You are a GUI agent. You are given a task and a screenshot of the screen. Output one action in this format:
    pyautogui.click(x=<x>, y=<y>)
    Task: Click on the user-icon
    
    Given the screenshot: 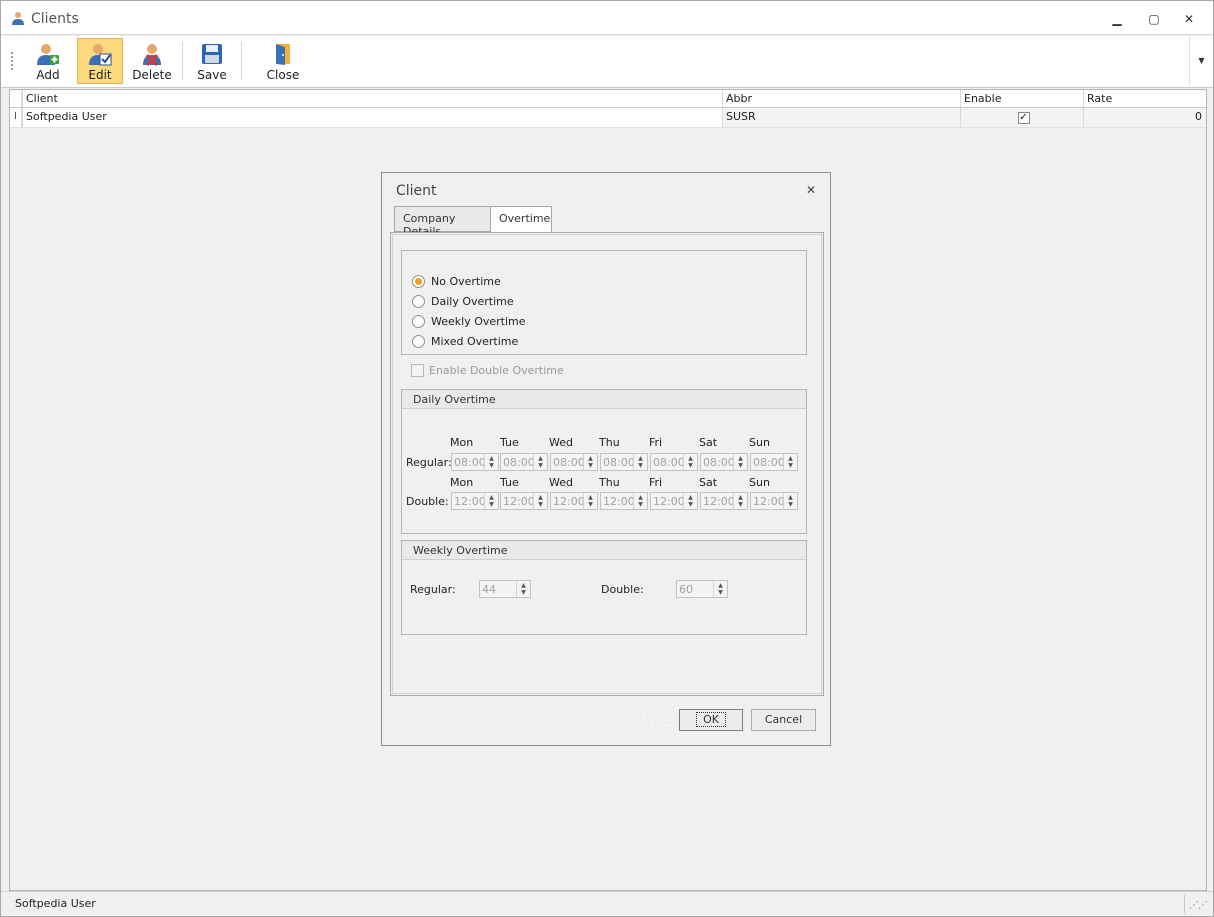 What is the action you would take?
    pyautogui.click(x=18, y=18)
    